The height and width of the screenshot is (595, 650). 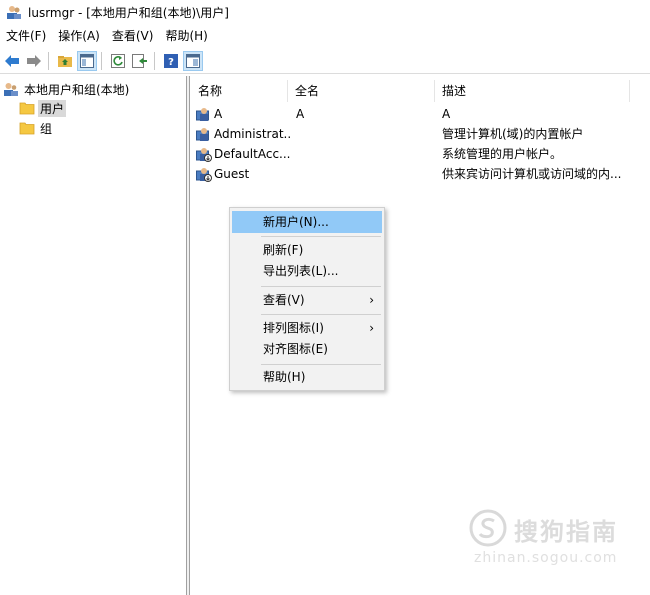 What do you see at coordinates (293, 328) in the screenshot?
I see `menu-item-label: 排列图标(I)` at bounding box center [293, 328].